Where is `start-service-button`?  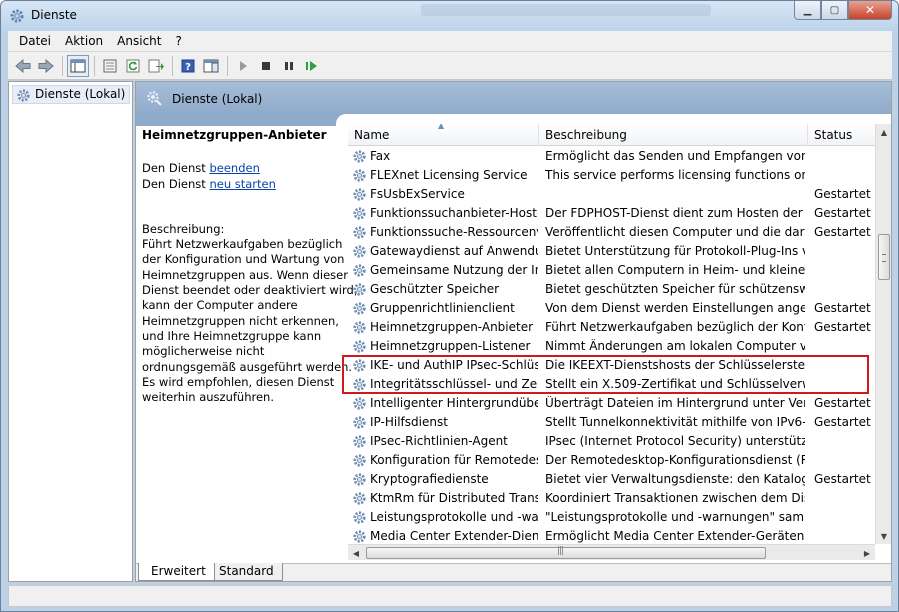 start-service-button is located at coordinates (243, 66).